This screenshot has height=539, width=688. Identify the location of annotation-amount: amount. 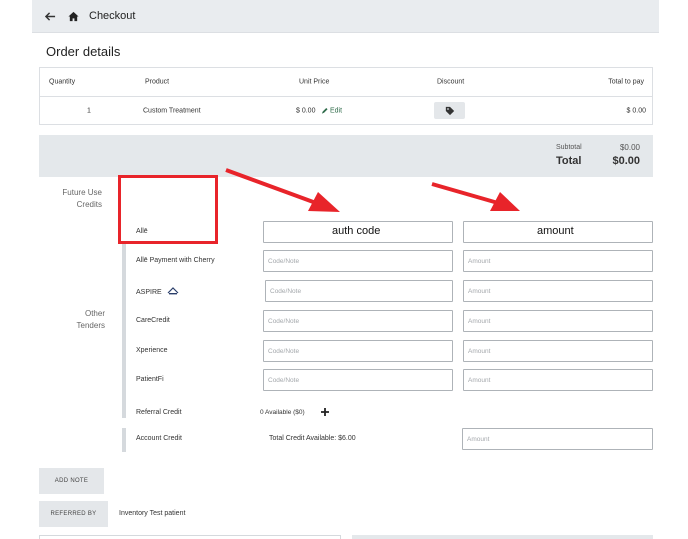
(555, 231).